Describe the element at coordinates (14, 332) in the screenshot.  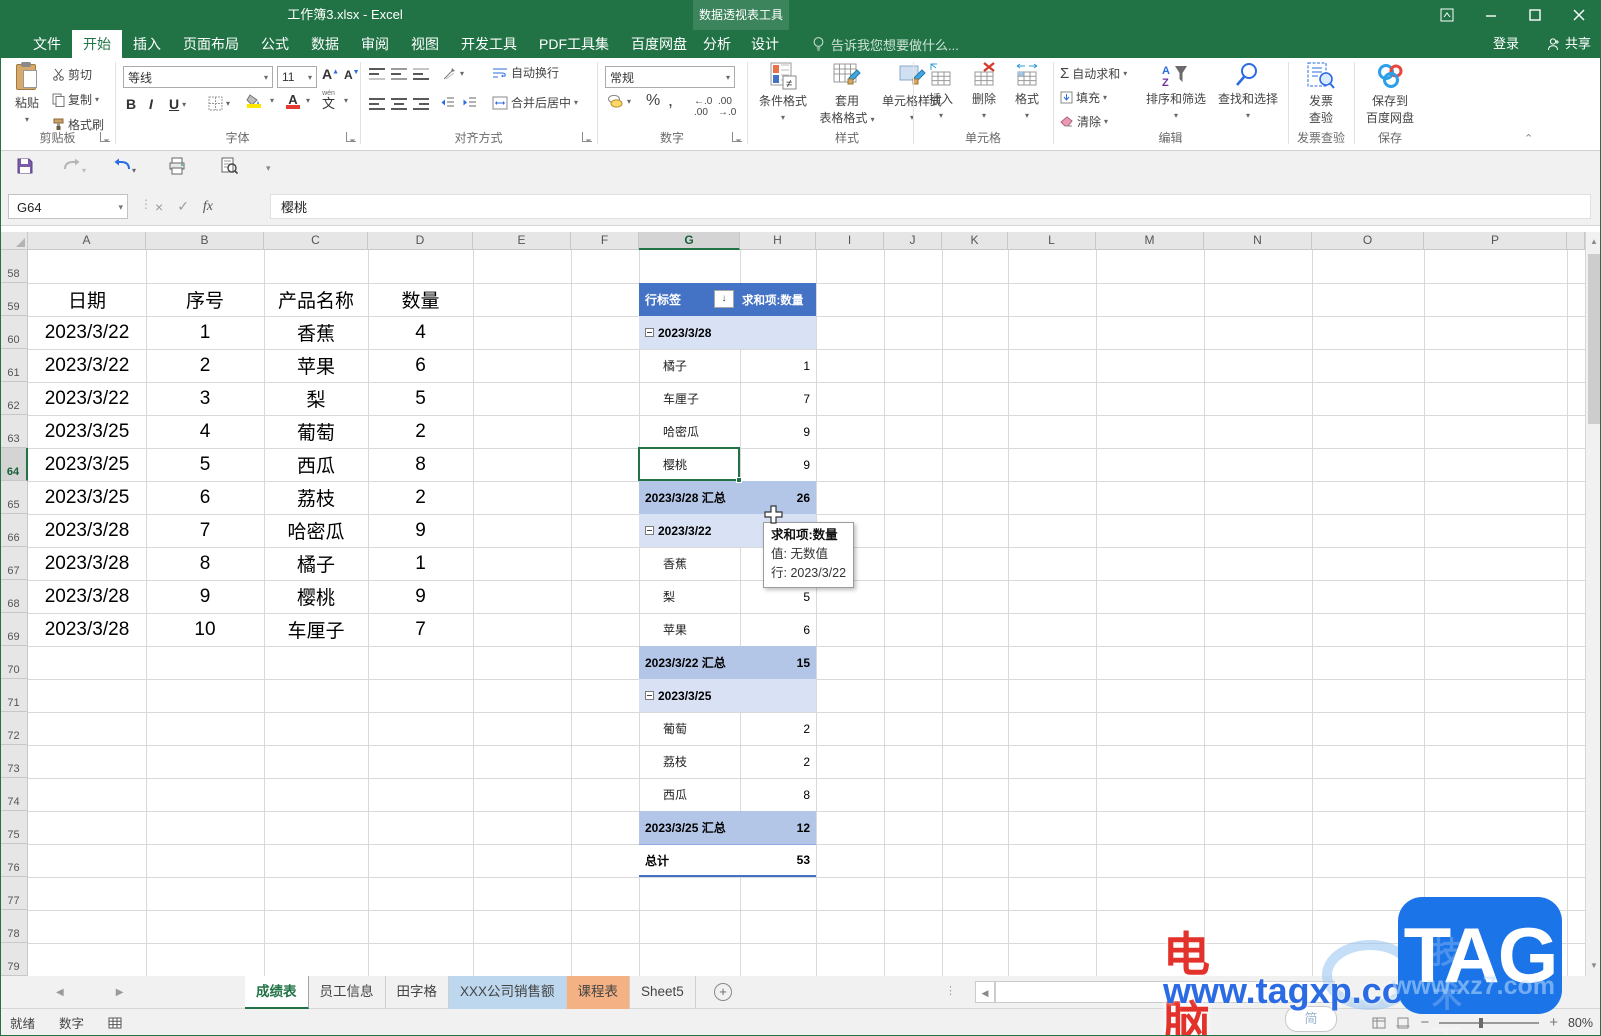
I see `row-header-60: 60` at that location.